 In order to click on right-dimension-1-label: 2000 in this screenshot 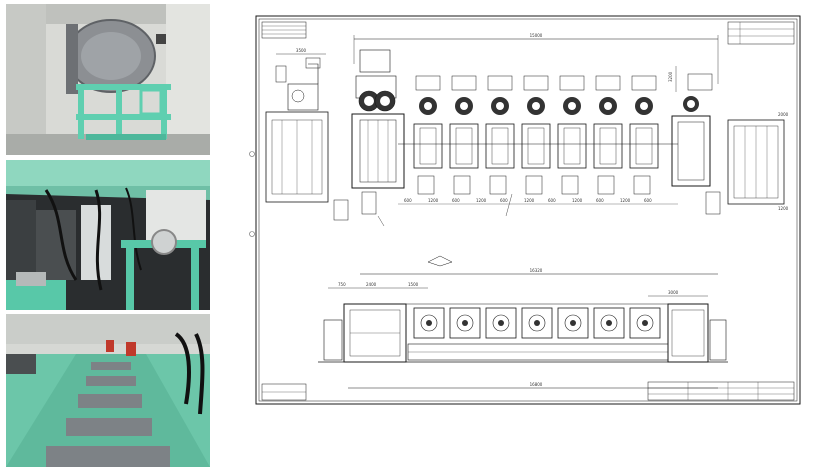, I will do `click(783, 114)`.